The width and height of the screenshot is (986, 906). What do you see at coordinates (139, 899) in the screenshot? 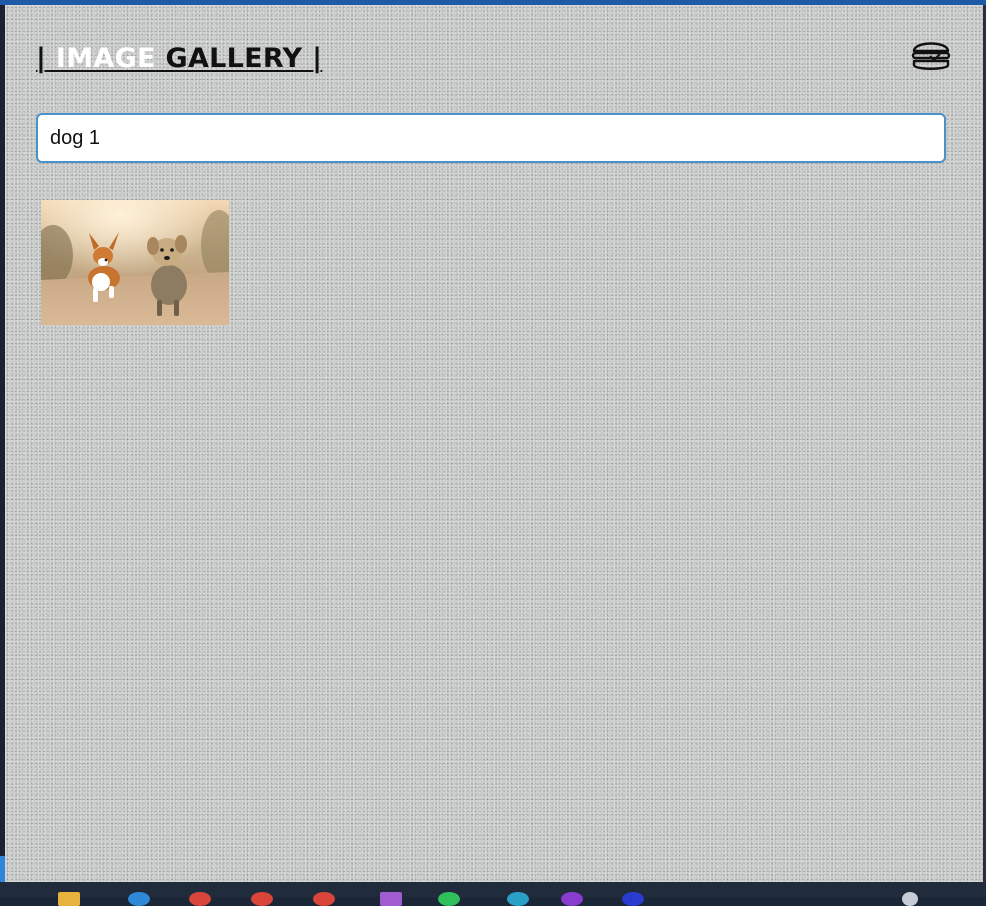
I see `edge-icon` at bounding box center [139, 899].